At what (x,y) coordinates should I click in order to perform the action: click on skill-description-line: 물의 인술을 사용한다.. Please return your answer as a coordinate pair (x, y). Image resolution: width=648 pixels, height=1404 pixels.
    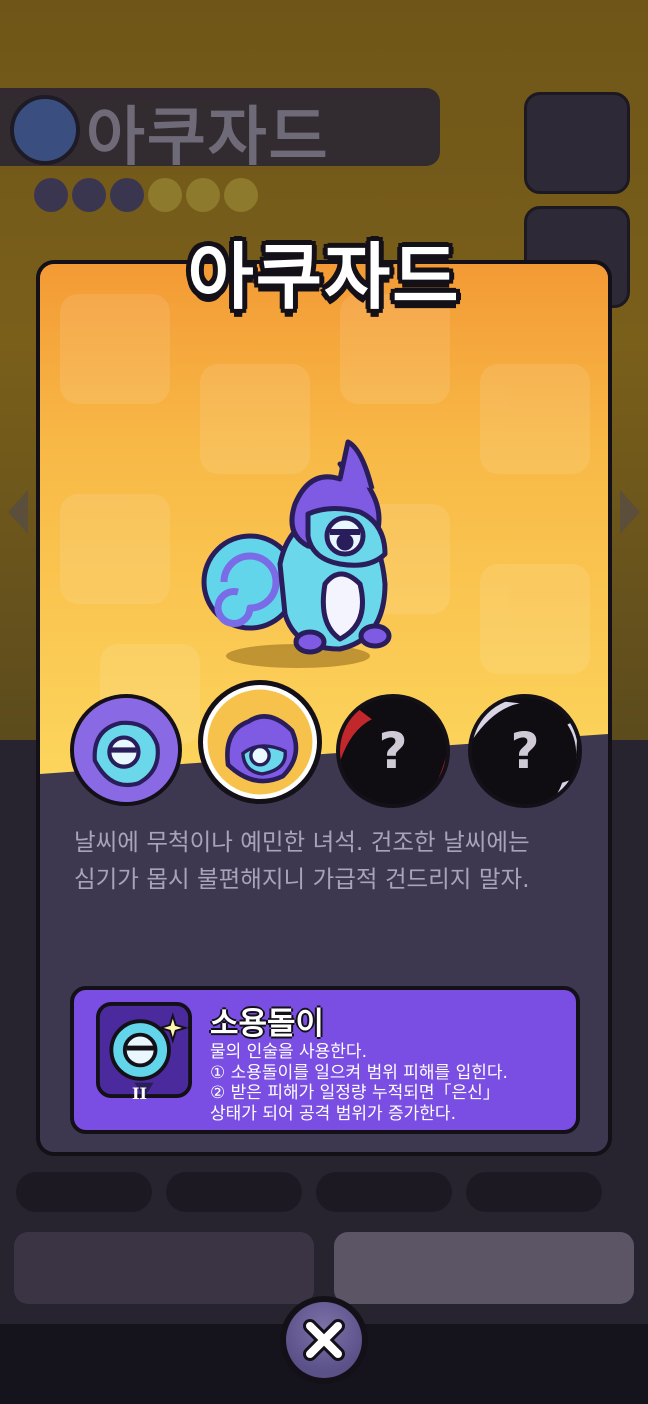
    Looking at the image, I should click on (288, 1052).